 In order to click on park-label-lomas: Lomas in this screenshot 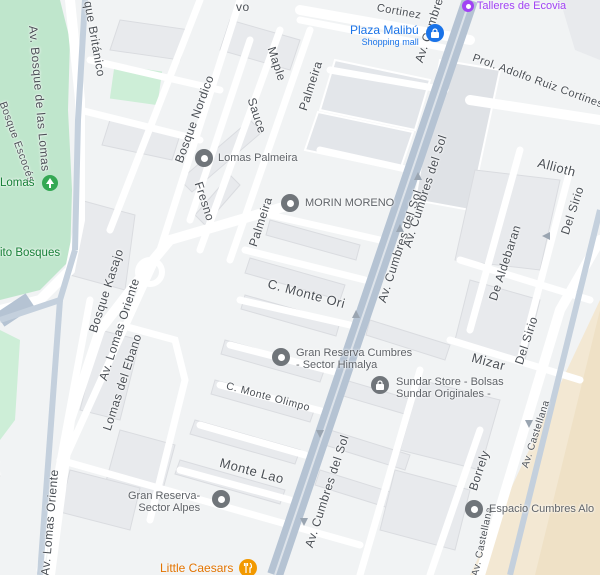, I will do `click(17, 183)`.